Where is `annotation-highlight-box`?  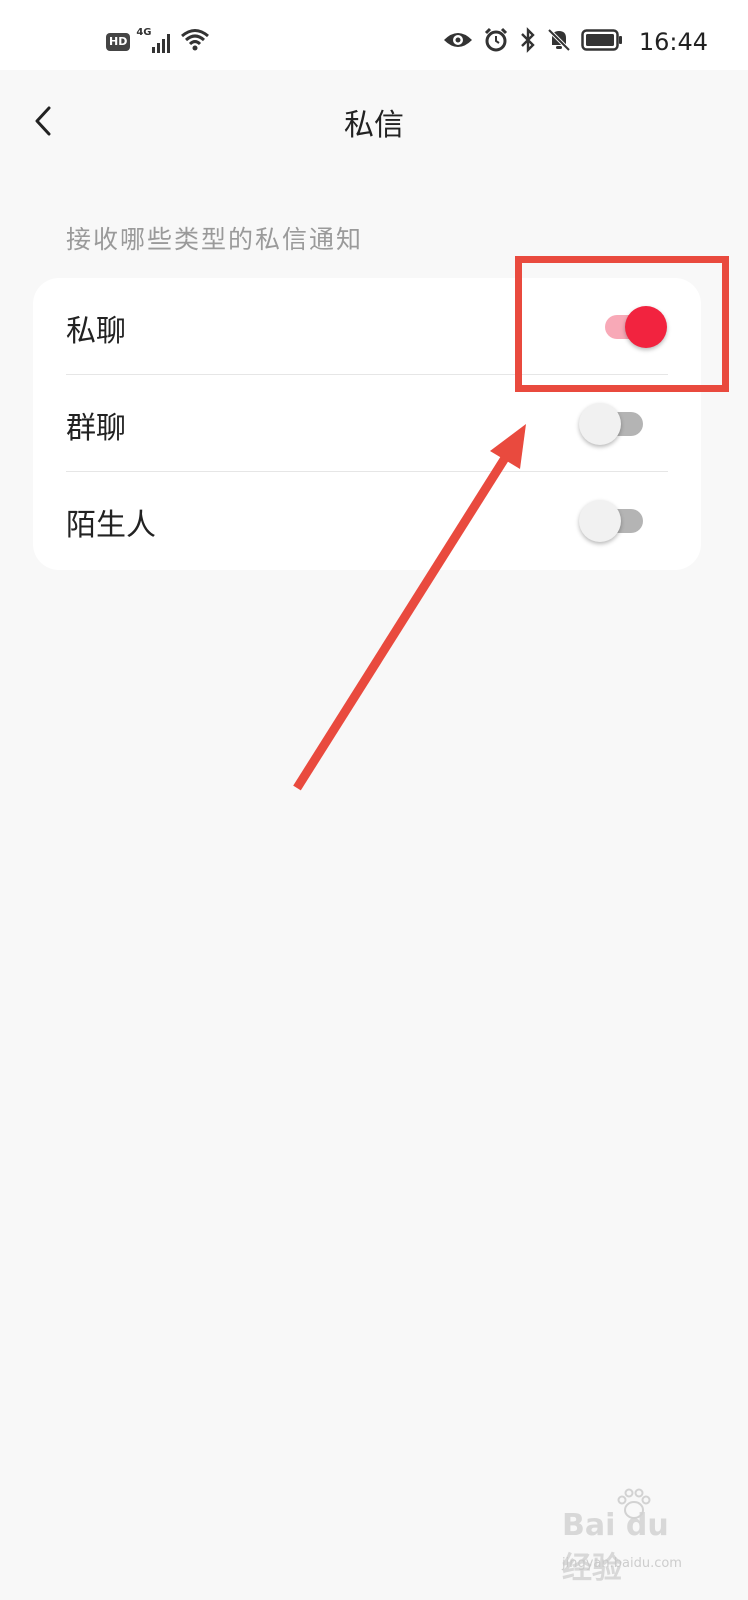
annotation-highlight-box is located at coordinates (622, 324).